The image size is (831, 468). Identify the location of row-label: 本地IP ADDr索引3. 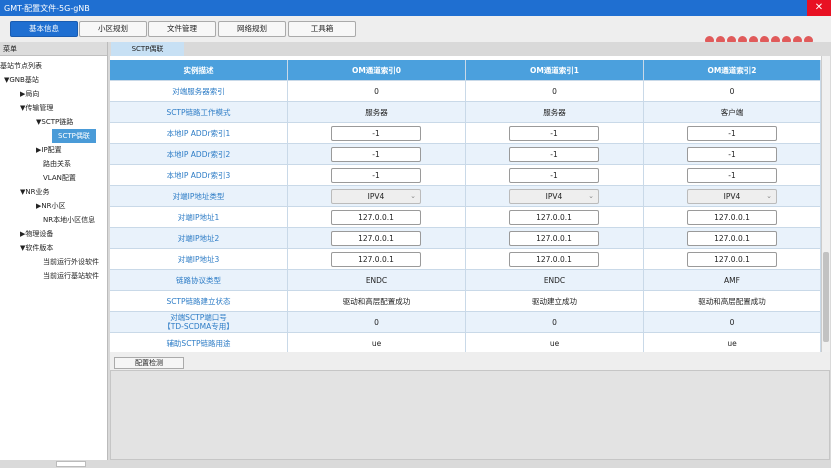
(199, 175).